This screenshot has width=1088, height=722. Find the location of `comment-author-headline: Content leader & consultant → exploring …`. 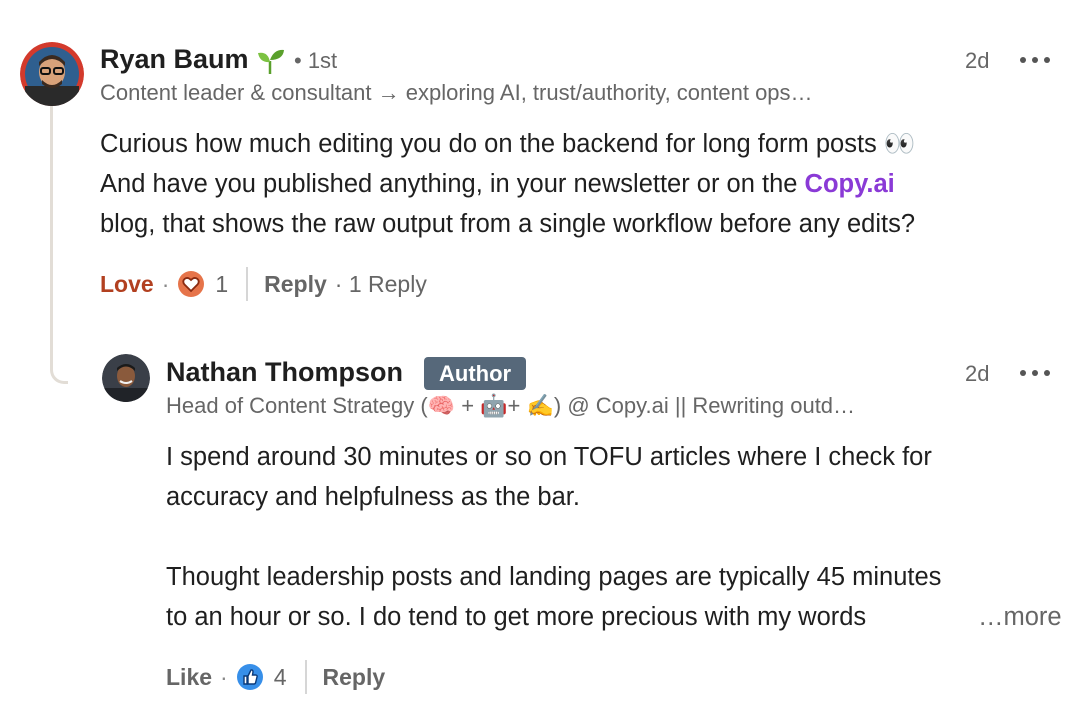

comment-author-headline: Content leader & consultant → exploring … is located at coordinates (456, 92).